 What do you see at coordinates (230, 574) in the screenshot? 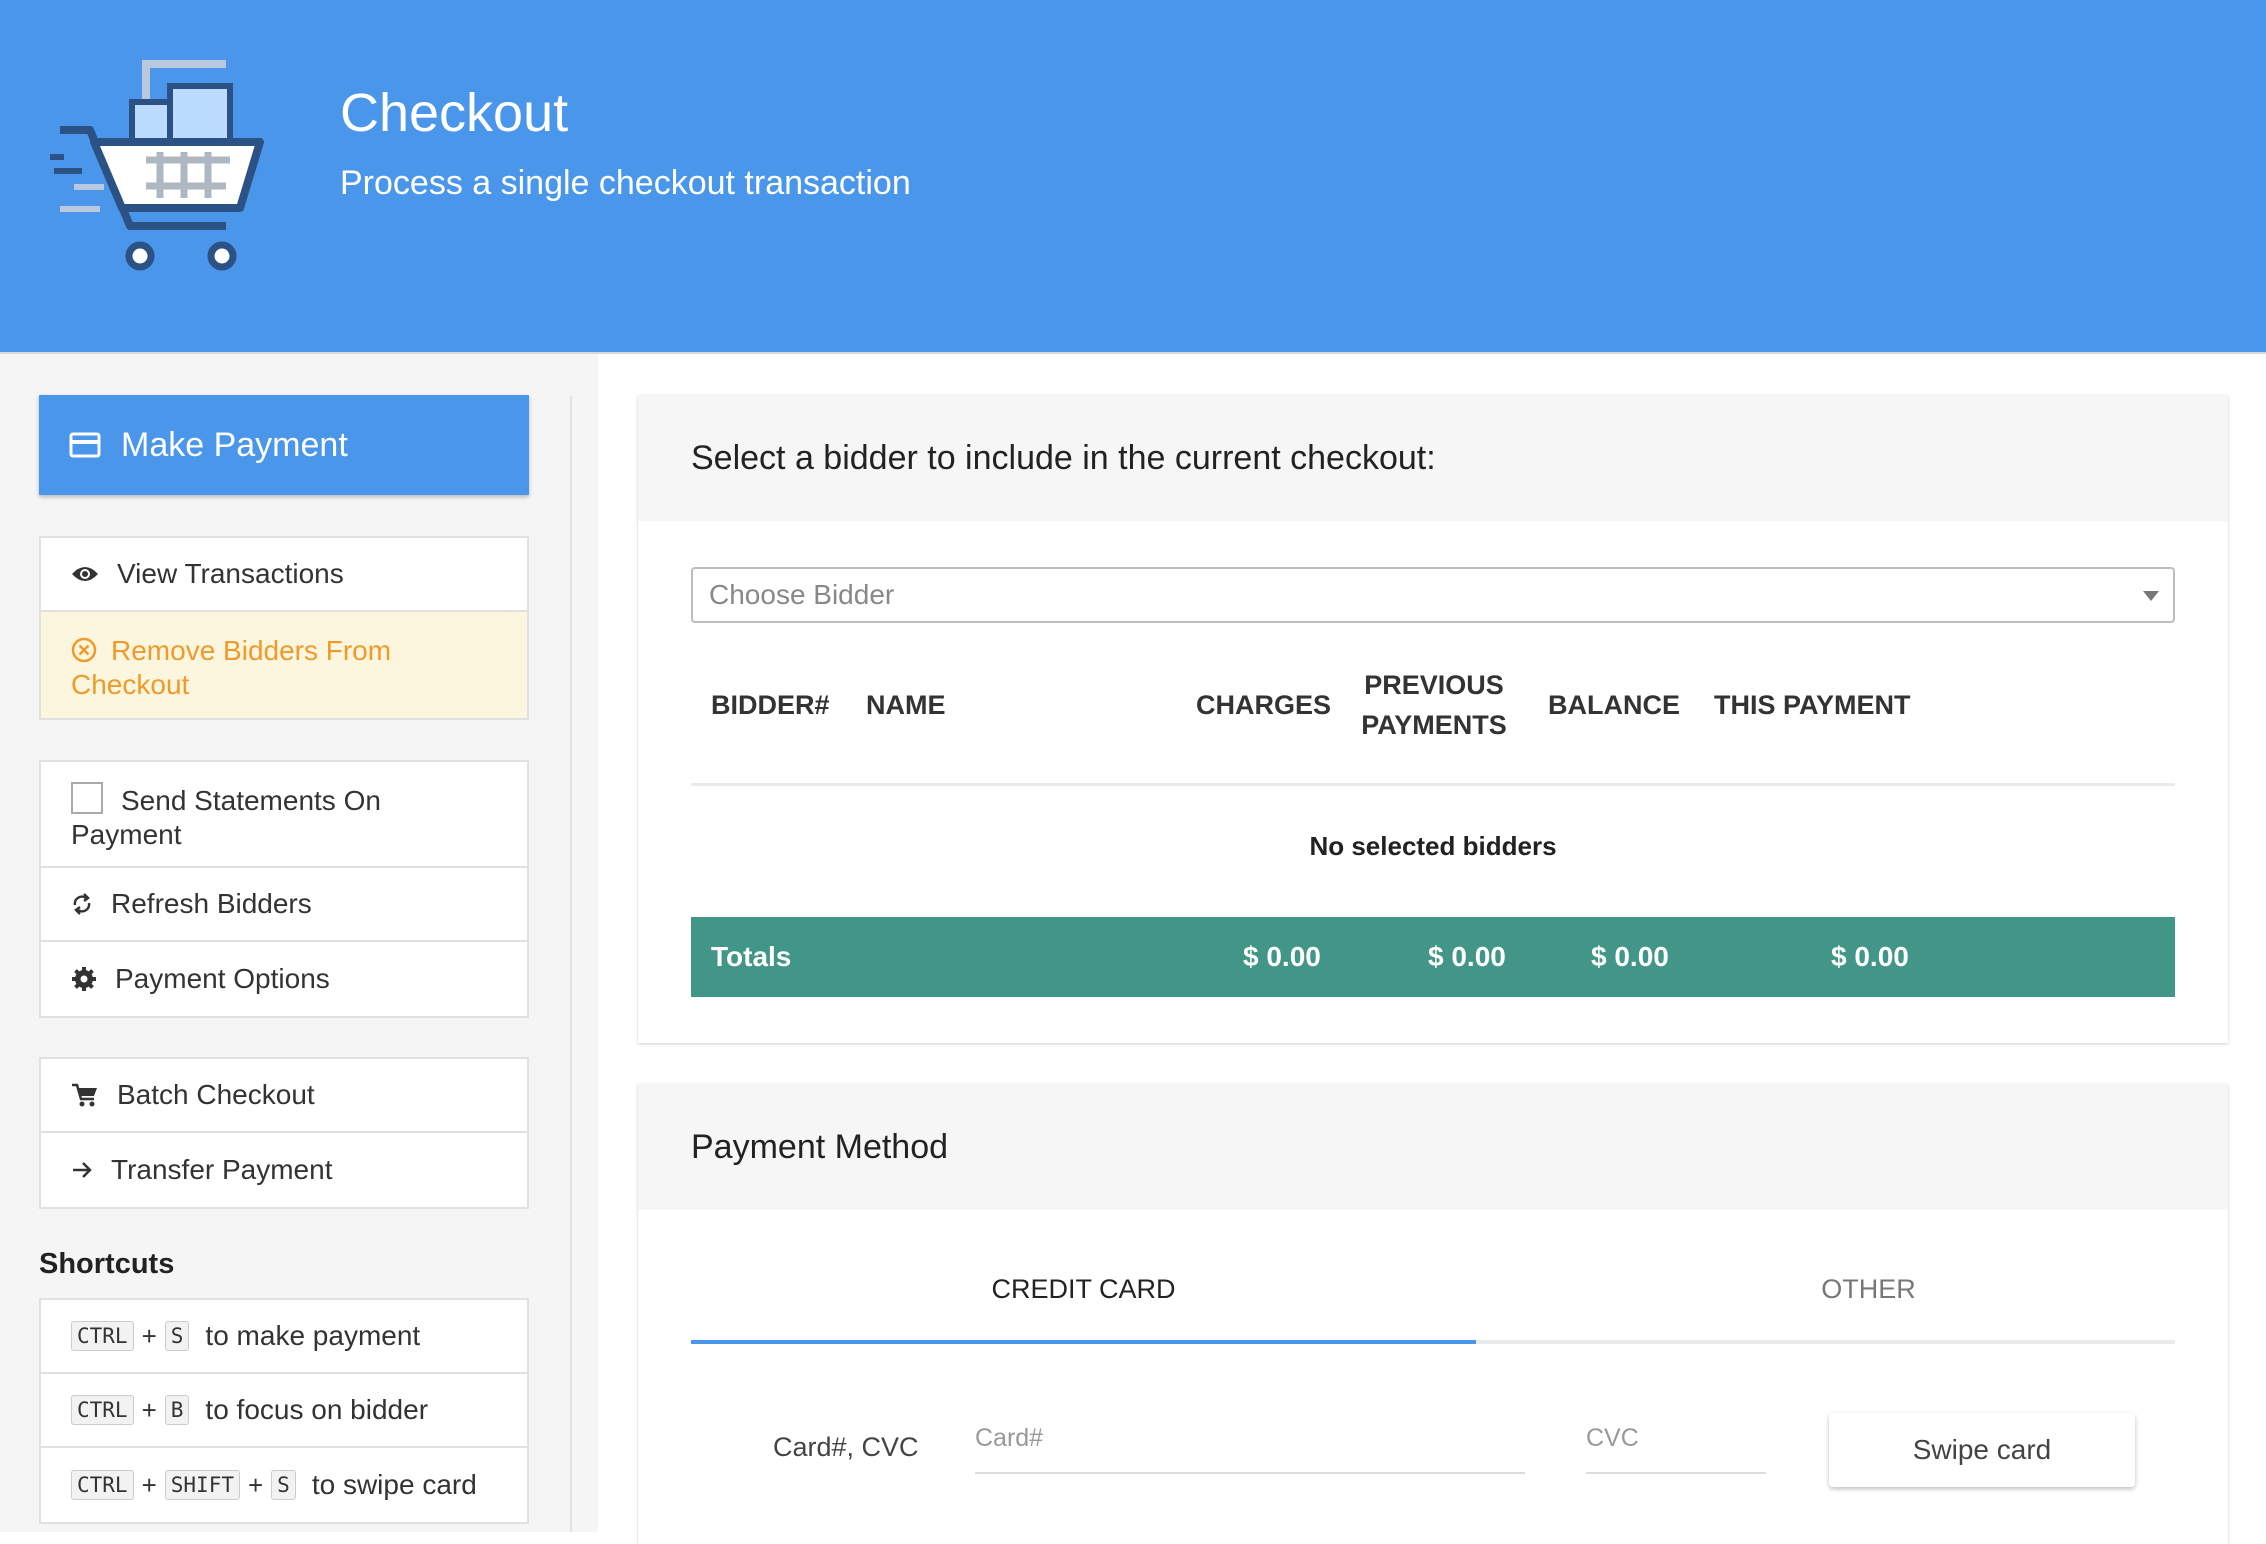
I see `view-transactions-label: View Transactions` at bounding box center [230, 574].